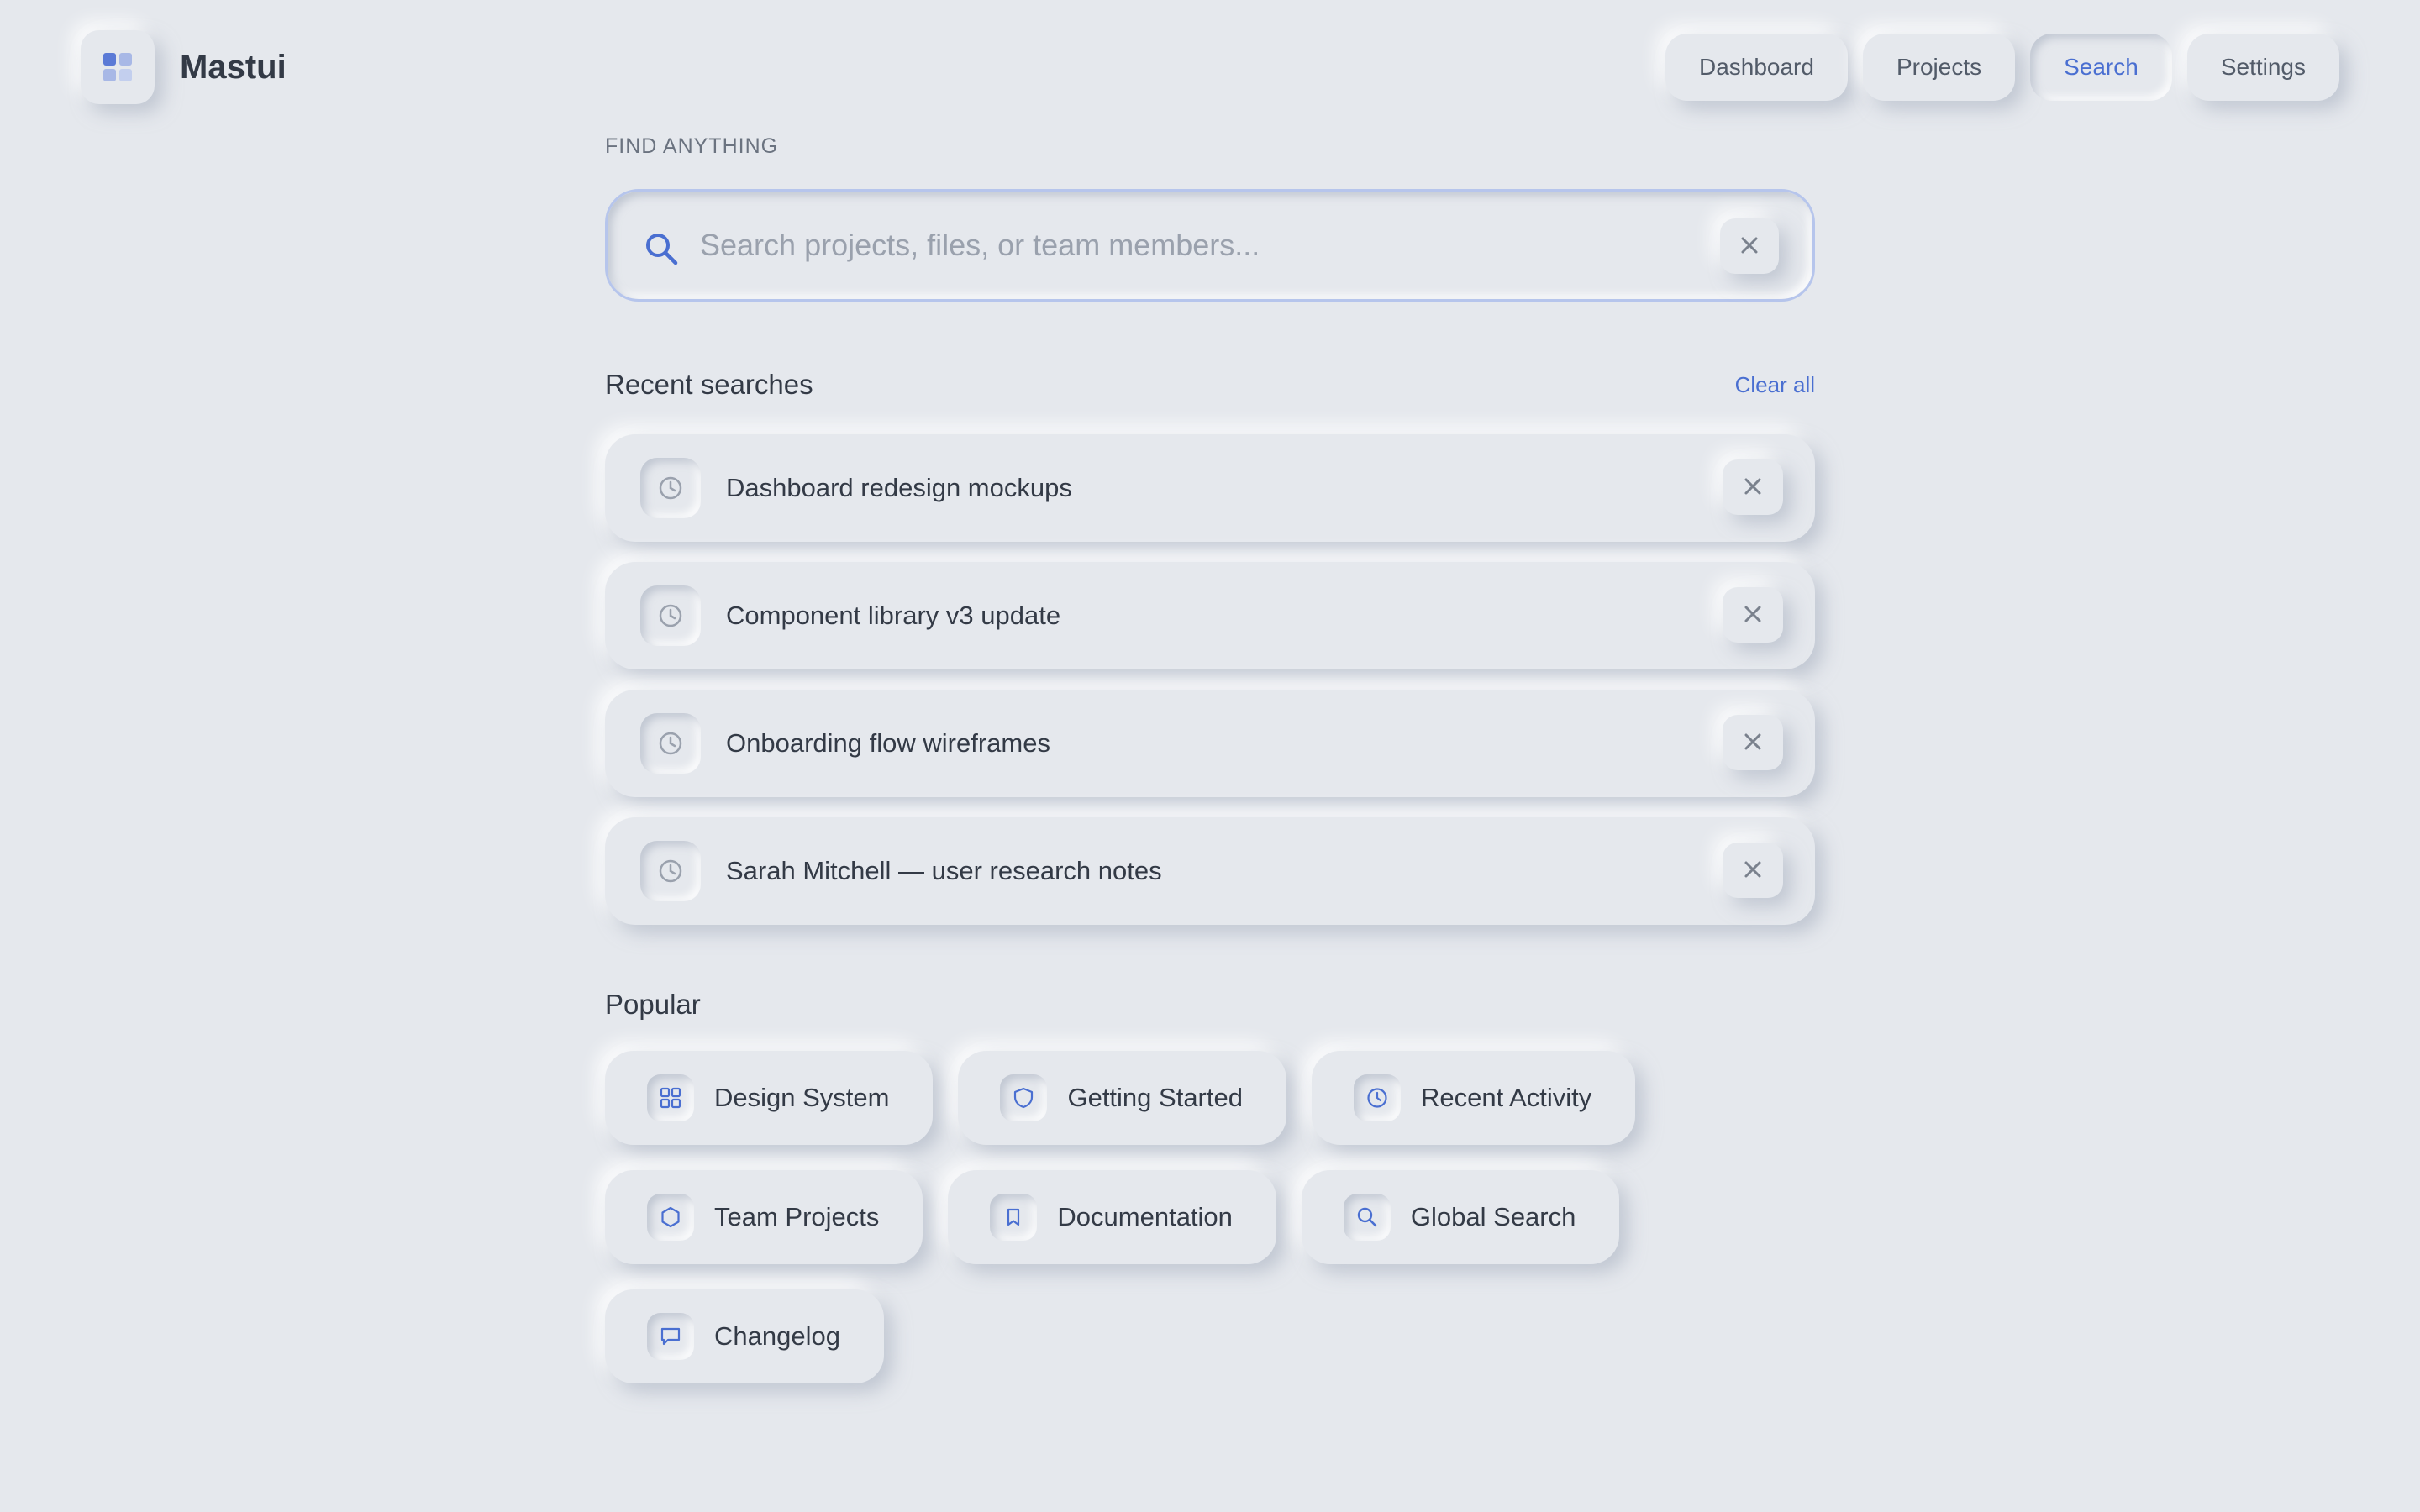 The image size is (2420, 1512). Describe the element at coordinates (1210, 871) in the screenshot. I see `recent-search-item: Sarah Mitchell — user research notes` at that location.